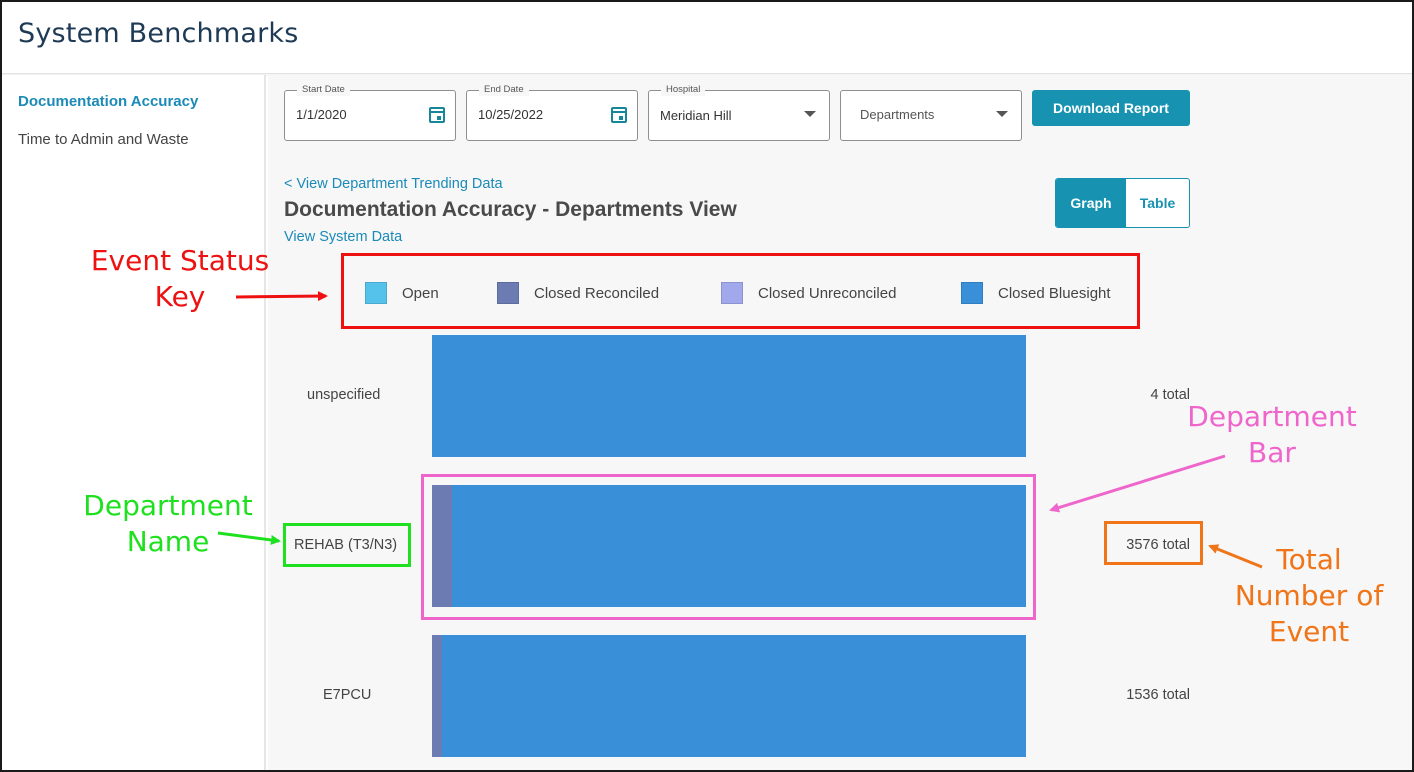 Image resolution: width=1414 pixels, height=772 pixels. Describe the element at coordinates (1137, 483) in the screenshot. I see `arrow-department-bar` at that location.